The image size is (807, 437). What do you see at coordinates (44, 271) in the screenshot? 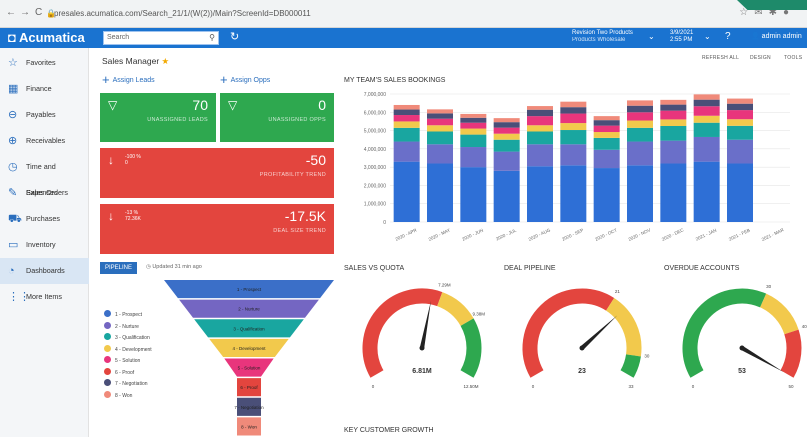
I see `sidebar-item-dashboards: ◔ Dashboards` at bounding box center [44, 271].